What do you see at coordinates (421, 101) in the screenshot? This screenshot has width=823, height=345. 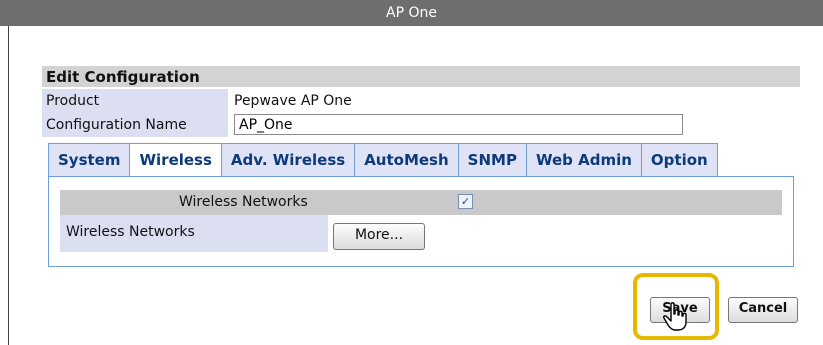 I see `product-row: Product Pepwave AP One` at bounding box center [421, 101].